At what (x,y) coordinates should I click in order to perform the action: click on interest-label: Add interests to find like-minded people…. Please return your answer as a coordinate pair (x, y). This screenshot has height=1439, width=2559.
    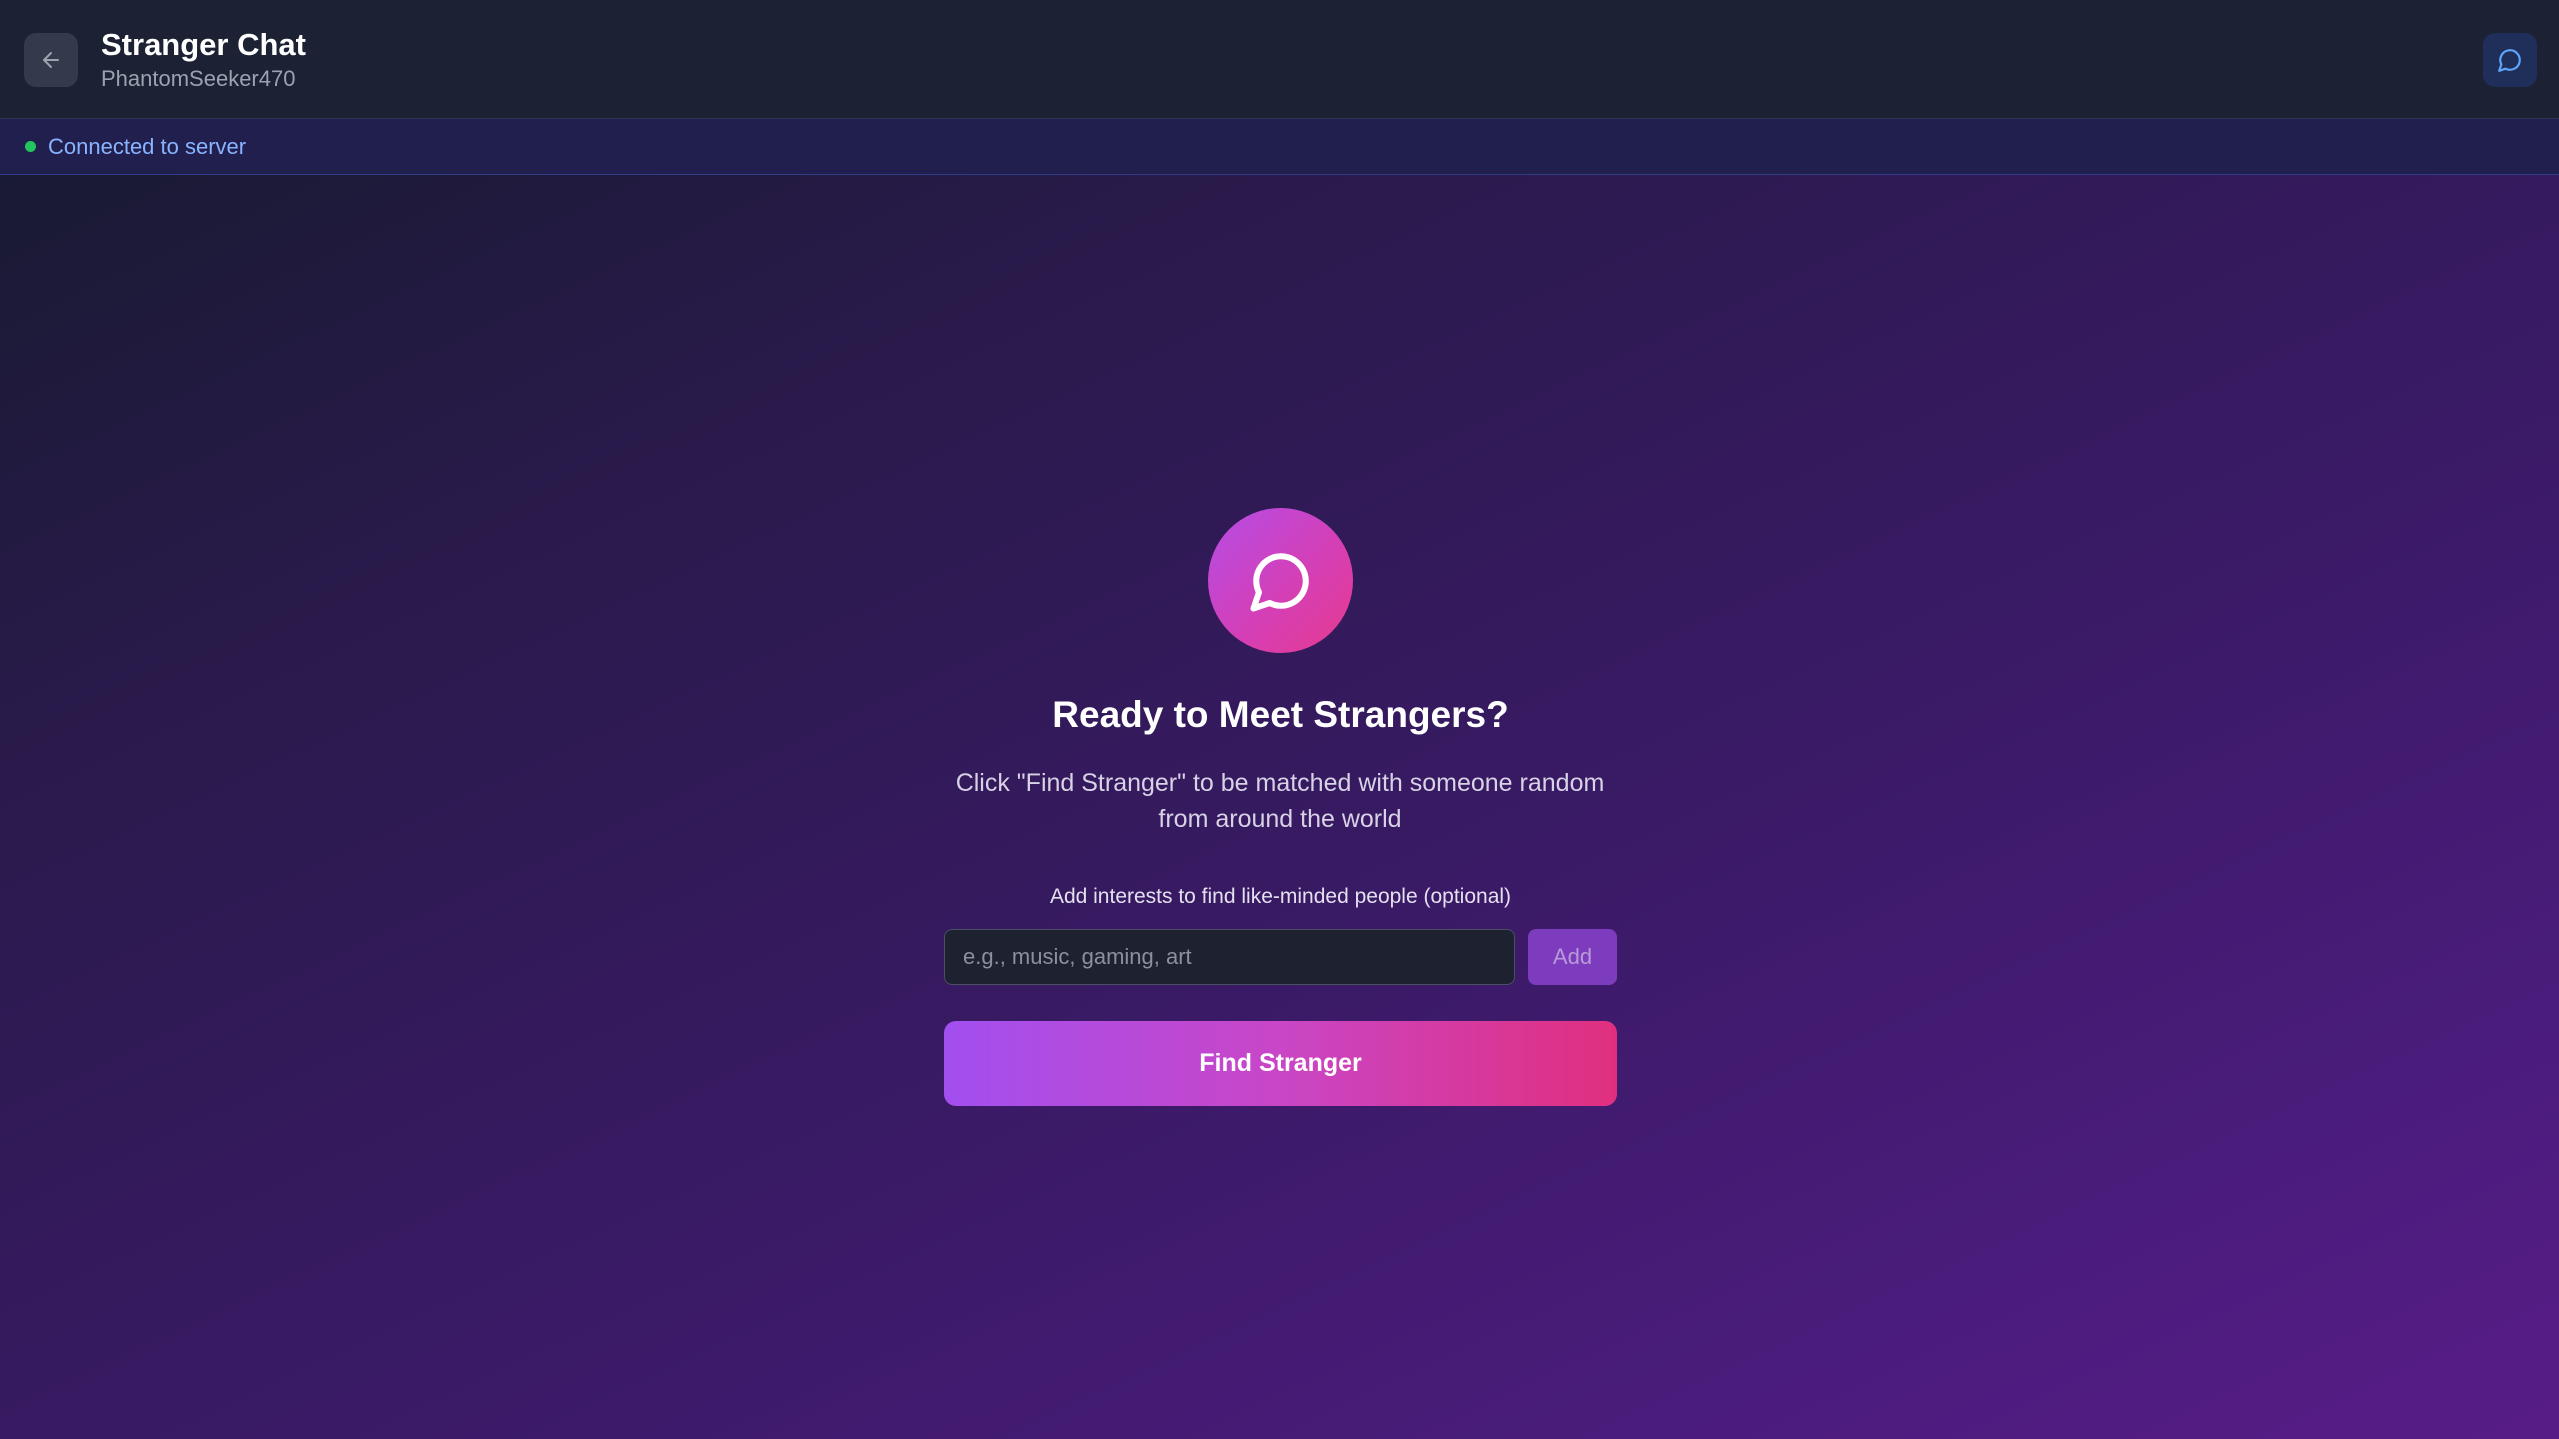
    Looking at the image, I should click on (1280, 896).